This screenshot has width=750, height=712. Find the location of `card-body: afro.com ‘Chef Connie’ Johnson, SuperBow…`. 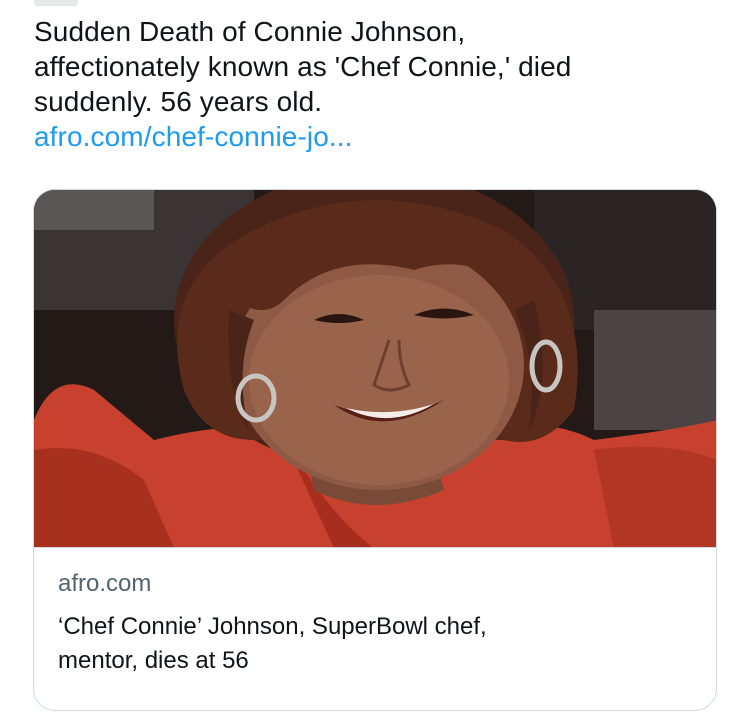

card-body: afro.com ‘Chef Connie’ Johnson, SuperBow… is located at coordinates (377, 623).